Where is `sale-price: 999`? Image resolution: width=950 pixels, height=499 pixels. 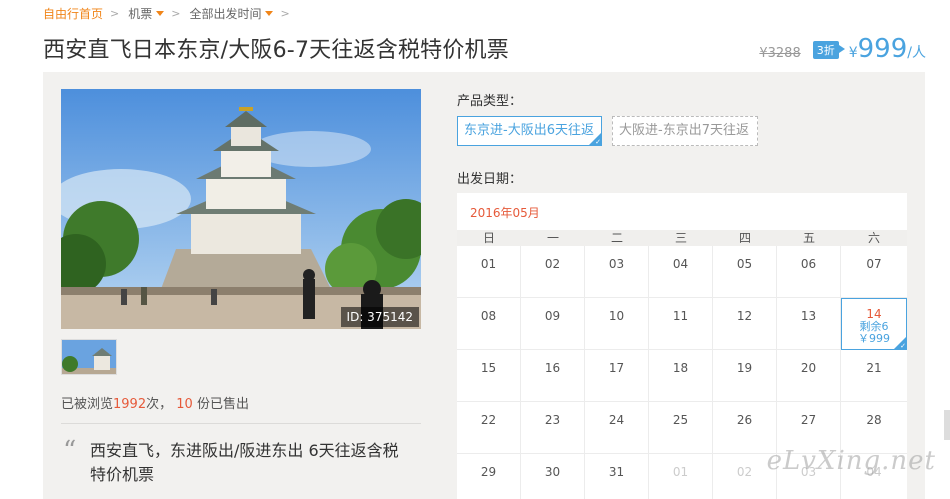
sale-price: 999 is located at coordinates (882, 49).